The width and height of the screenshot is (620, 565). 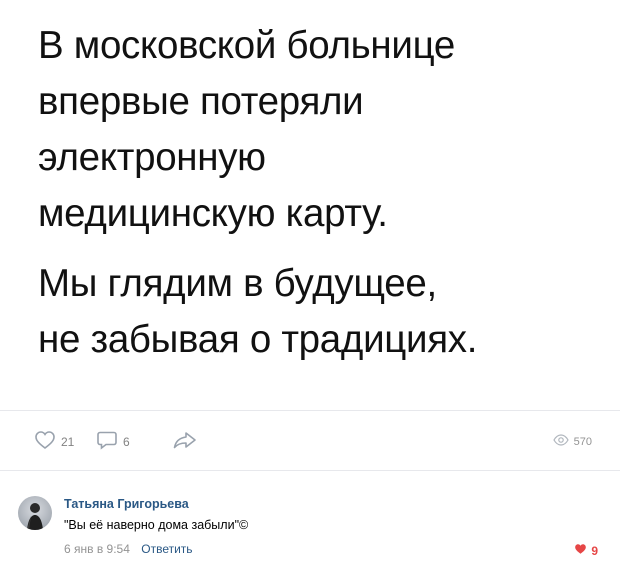 What do you see at coordinates (35, 513) in the screenshot?
I see `avatar` at bounding box center [35, 513].